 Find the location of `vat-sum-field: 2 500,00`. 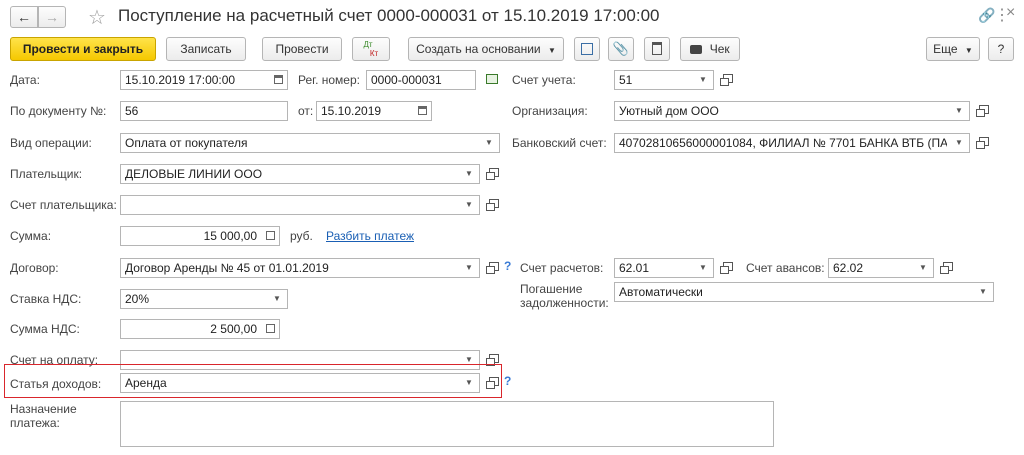

vat-sum-field: 2 500,00 is located at coordinates (200, 329).